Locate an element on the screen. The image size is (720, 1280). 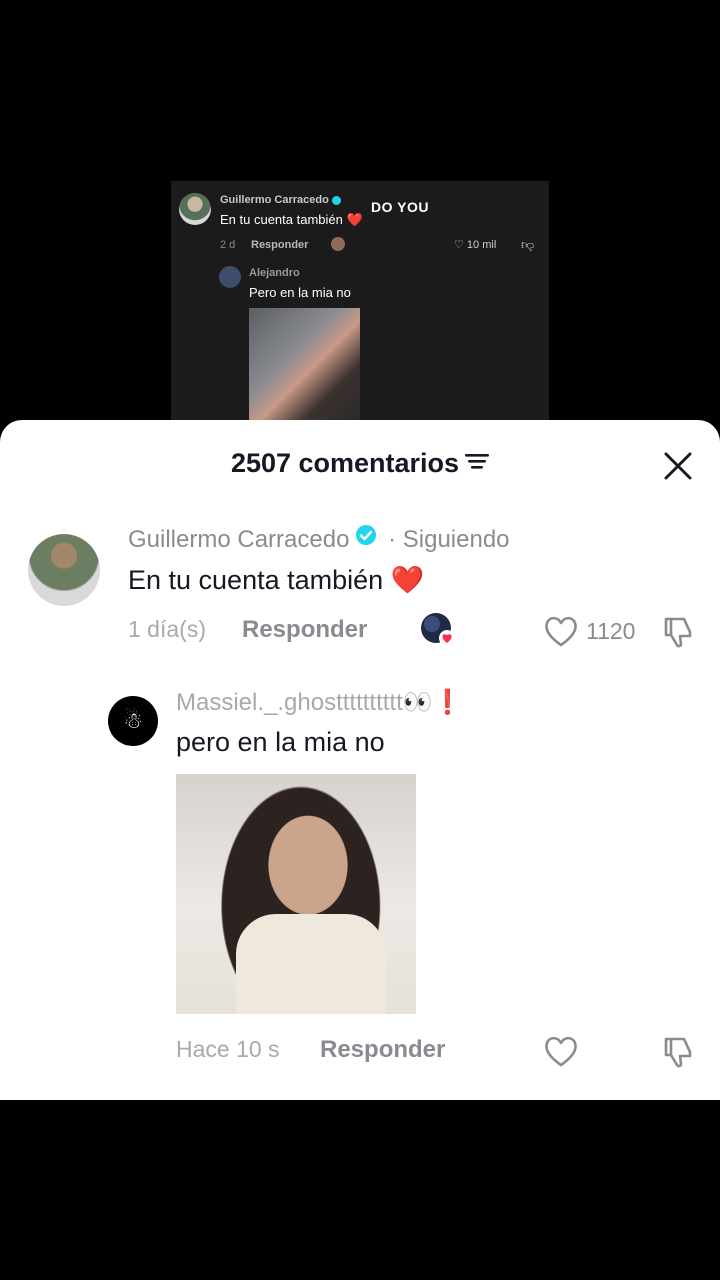
video-comment-likes: ♡ 10 mil is located at coordinates (475, 245).